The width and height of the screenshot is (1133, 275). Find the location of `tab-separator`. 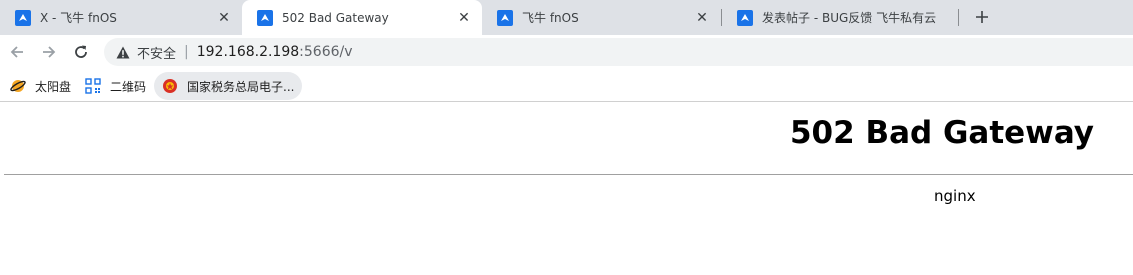

tab-separator is located at coordinates (958, 17).